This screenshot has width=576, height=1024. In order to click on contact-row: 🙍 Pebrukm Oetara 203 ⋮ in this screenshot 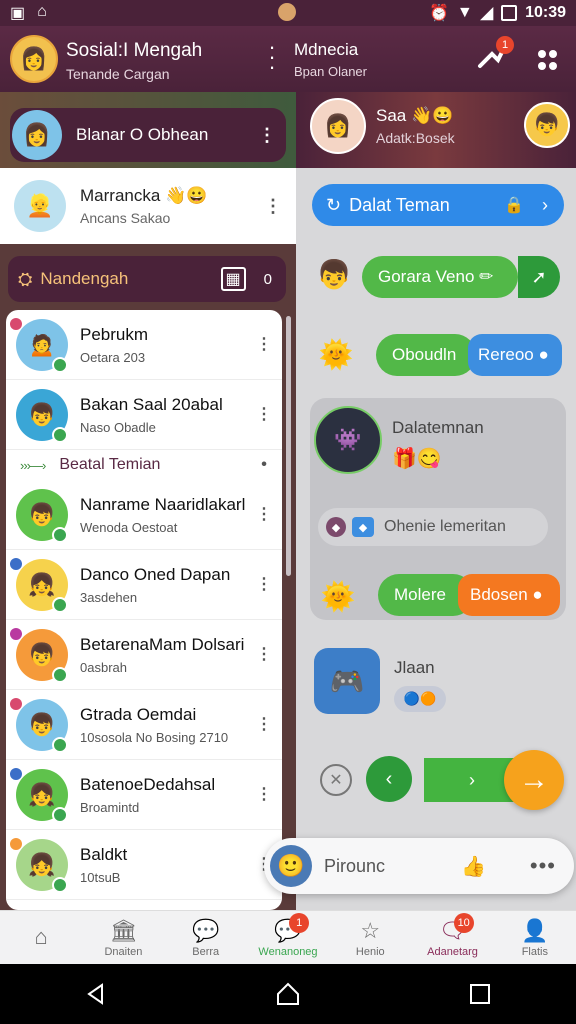, I will do `click(144, 345)`.